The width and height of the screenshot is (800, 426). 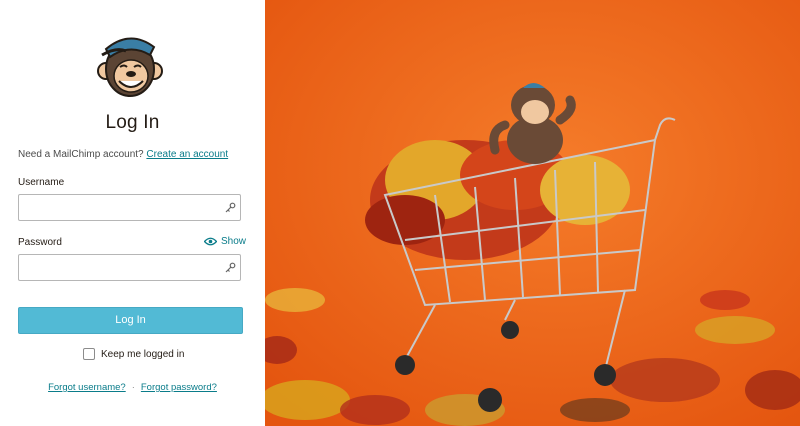 I want to click on show-password-toggle: Show, so click(x=225, y=241).